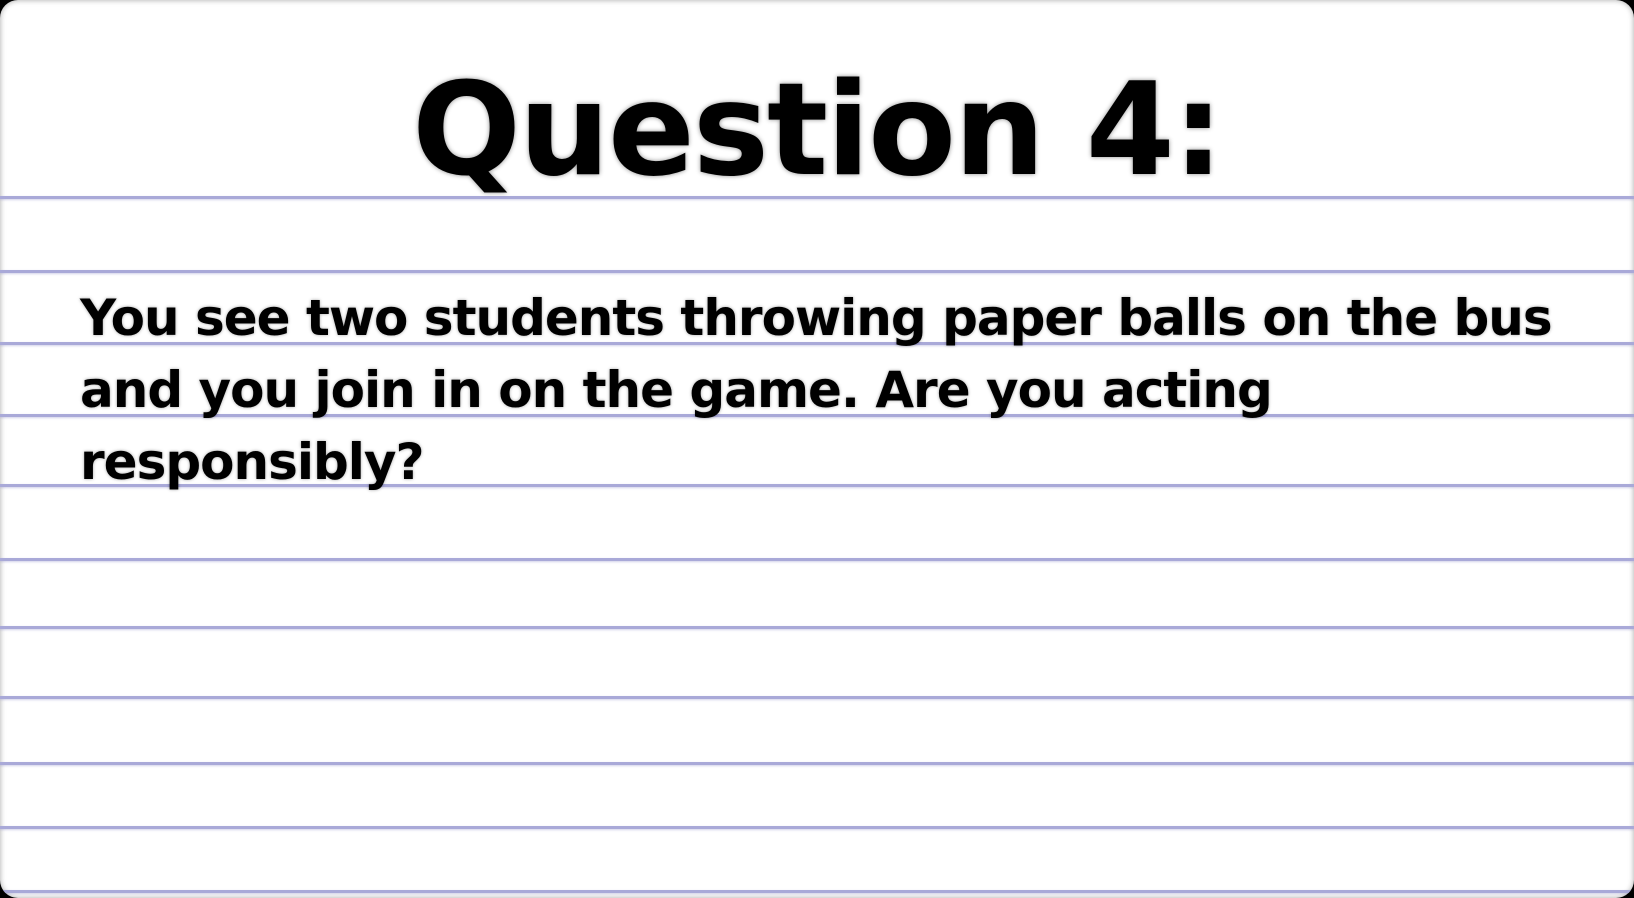  What do you see at coordinates (818, 130) in the screenshot?
I see `question-title: Question 4:` at bounding box center [818, 130].